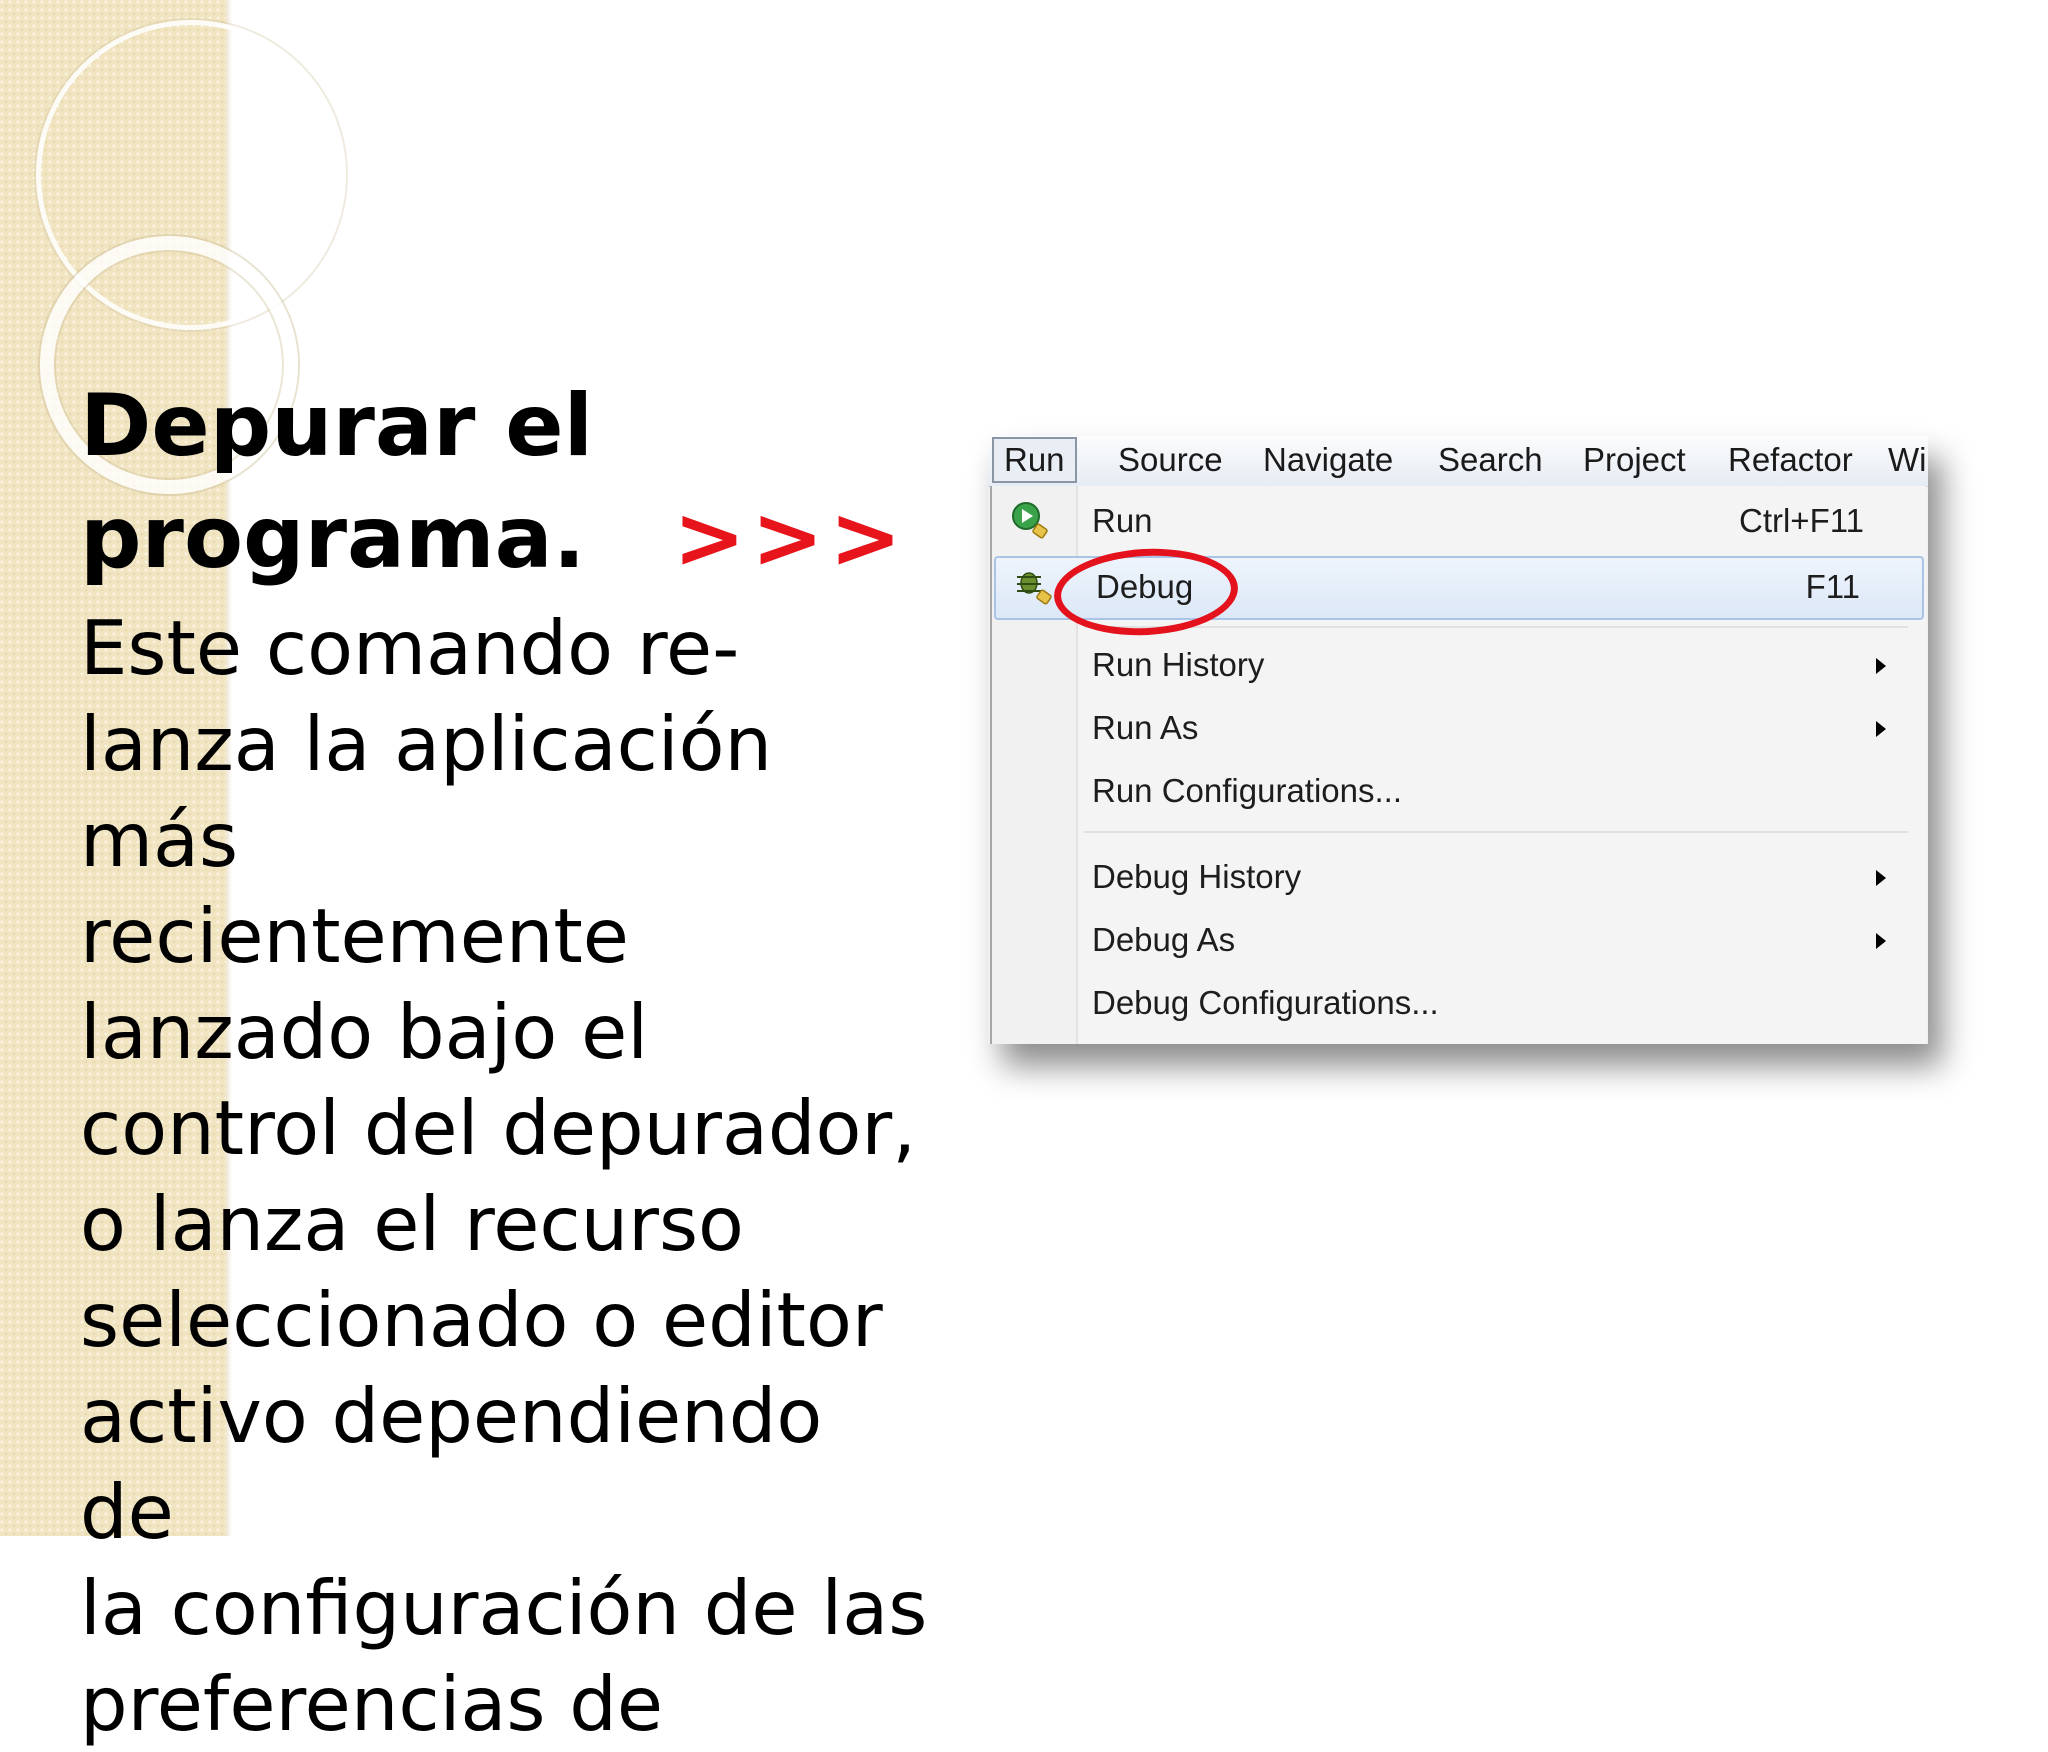  Describe the element at coordinates (1328, 460) in the screenshot. I see `menu-navigate: Navigate` at that location.